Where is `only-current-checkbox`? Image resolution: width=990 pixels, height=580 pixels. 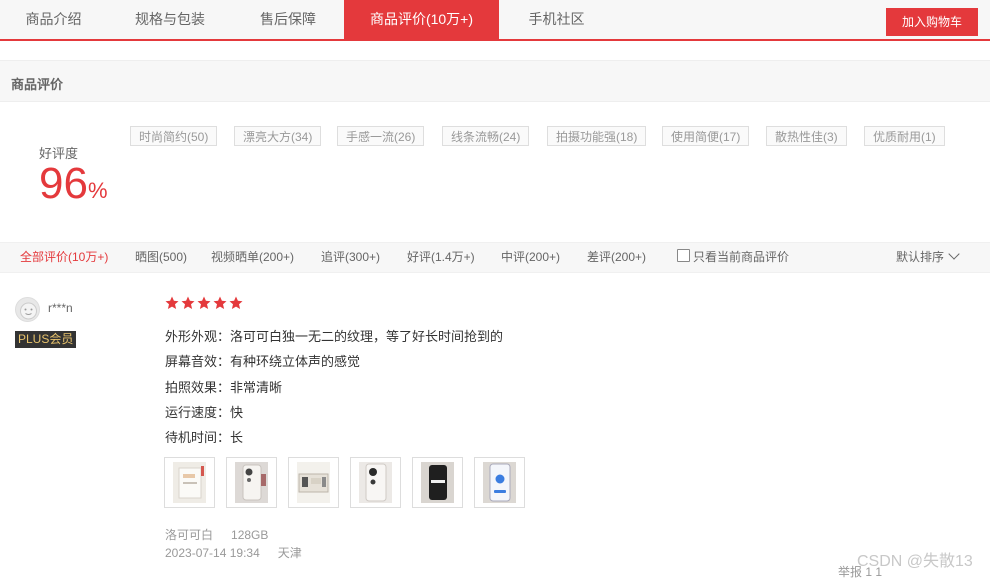
only-current-checkbox is located at coordinates (683, 255).